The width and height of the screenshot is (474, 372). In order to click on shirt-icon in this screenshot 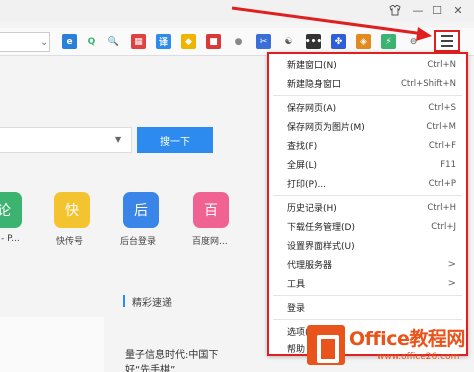, I will do `click(395, 10)`.